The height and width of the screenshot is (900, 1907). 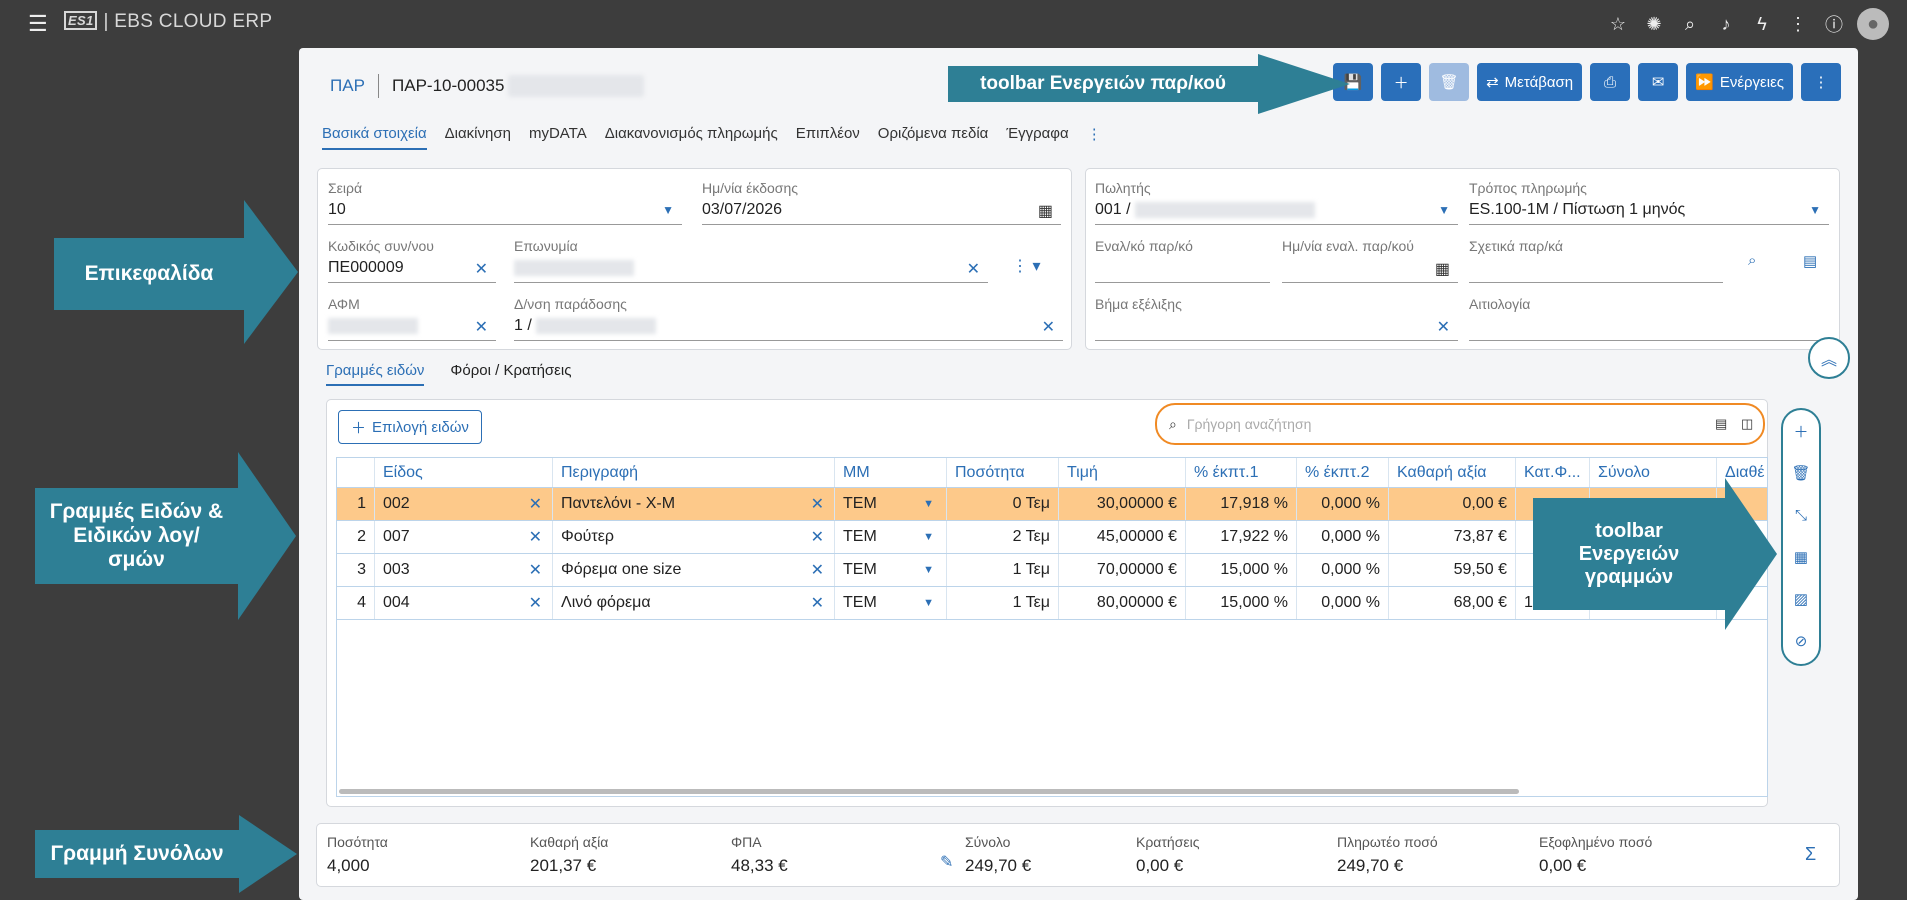 I want to click on col-discount2: % έκπτ.2, so click(x=1343, y=472).